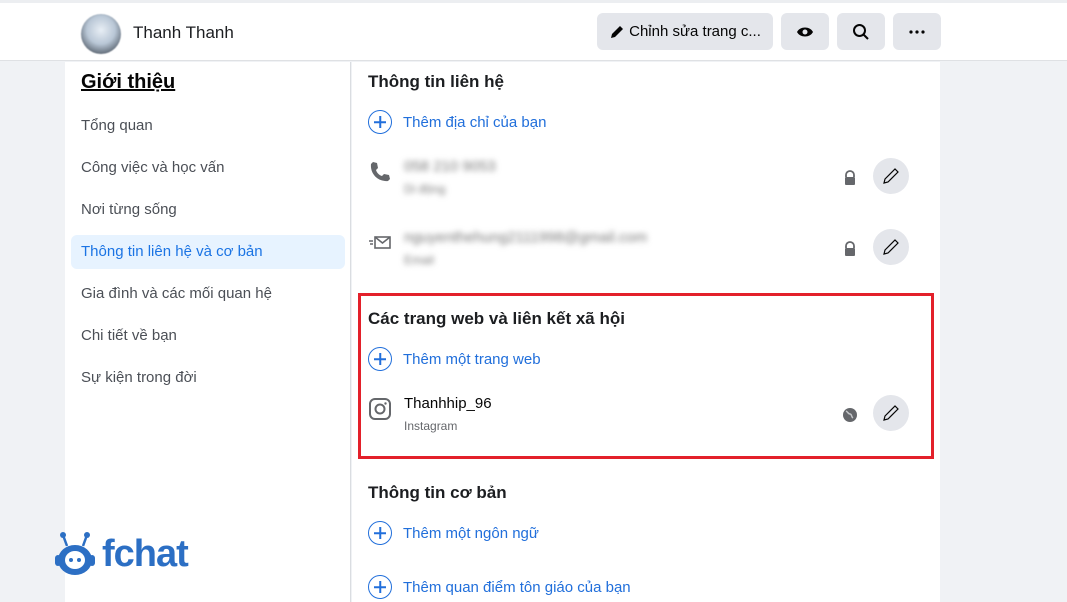 Image resolution: width=1067 pixels, height=602 pixels. Describe the element at coordinates (437, 492) in the screenshot. I see `basic-info-heading: Thông tin cơ bản` at that location.